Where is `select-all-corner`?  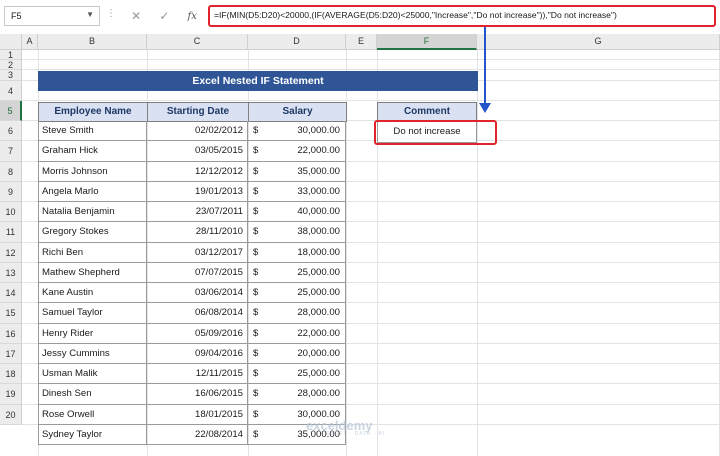
select-all-corner is located at coordinates (11, 42).